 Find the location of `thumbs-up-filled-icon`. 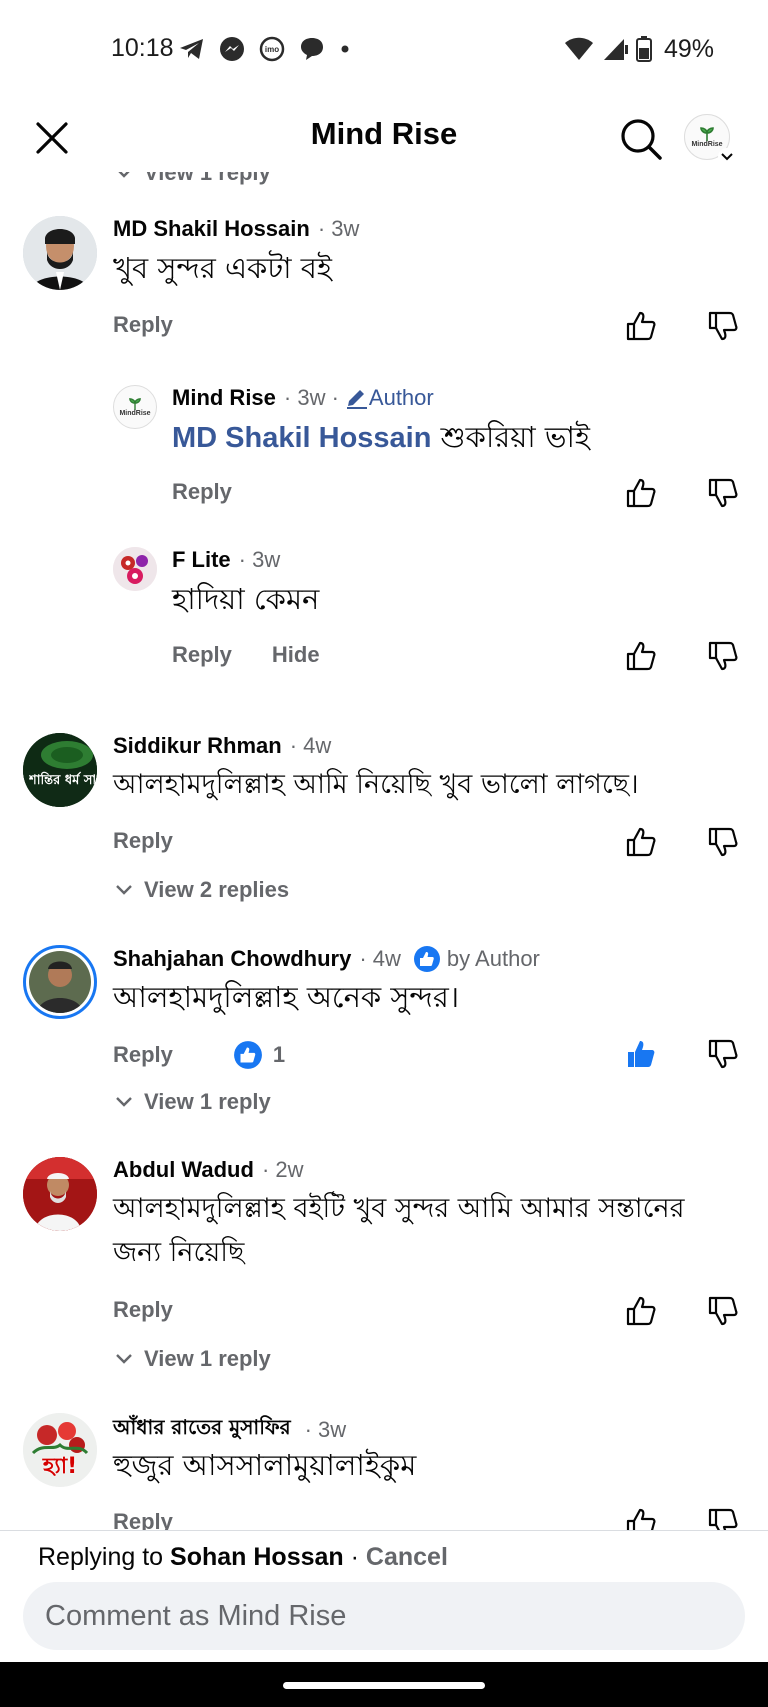

thumbs-up-filled-icon is located at coordinates (641, 1054).